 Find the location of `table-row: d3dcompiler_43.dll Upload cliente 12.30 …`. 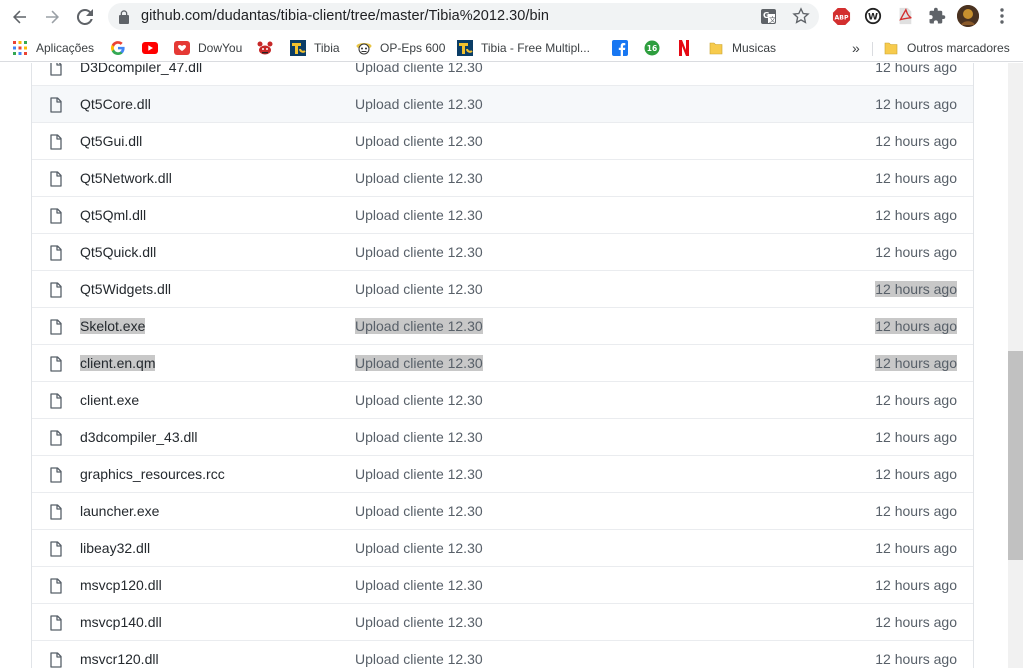

table-row: d3dcompiler_43.dll Upload cliente 12.30 … is located at coordinates (502, 436).